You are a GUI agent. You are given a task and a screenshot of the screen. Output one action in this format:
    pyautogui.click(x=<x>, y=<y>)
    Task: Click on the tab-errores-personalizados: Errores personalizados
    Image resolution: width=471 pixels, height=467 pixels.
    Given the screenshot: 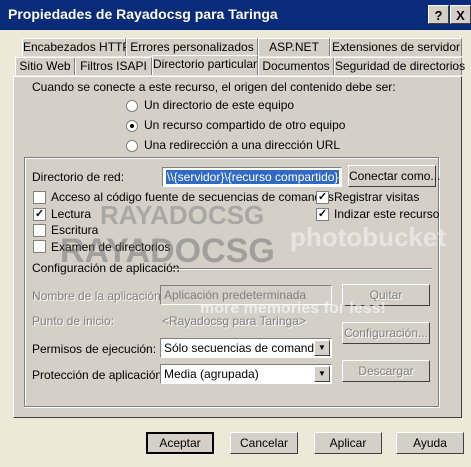 What is the action you would take?
    pyautogui.click(x=192, y=47)
    